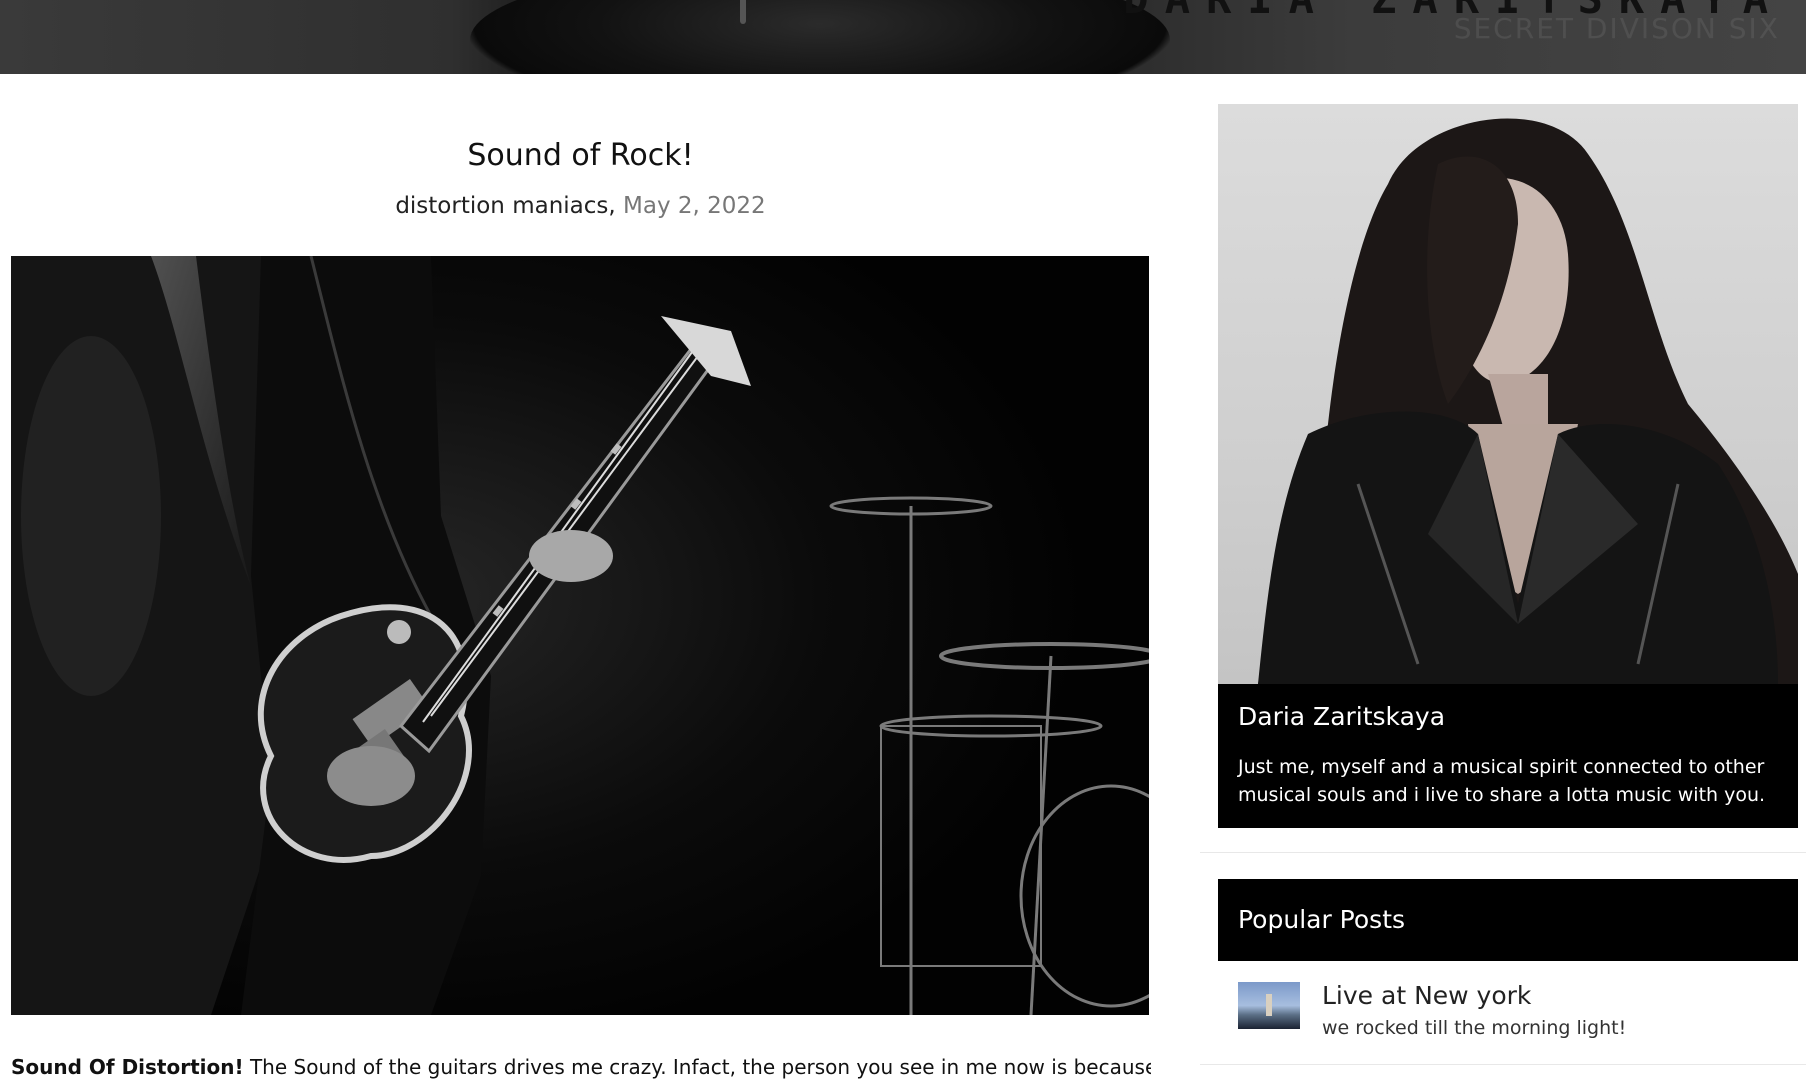  Describe the element at coordinates (505, 206) in the screenshot. I see `post-author: distortion maniacs,` at that location.